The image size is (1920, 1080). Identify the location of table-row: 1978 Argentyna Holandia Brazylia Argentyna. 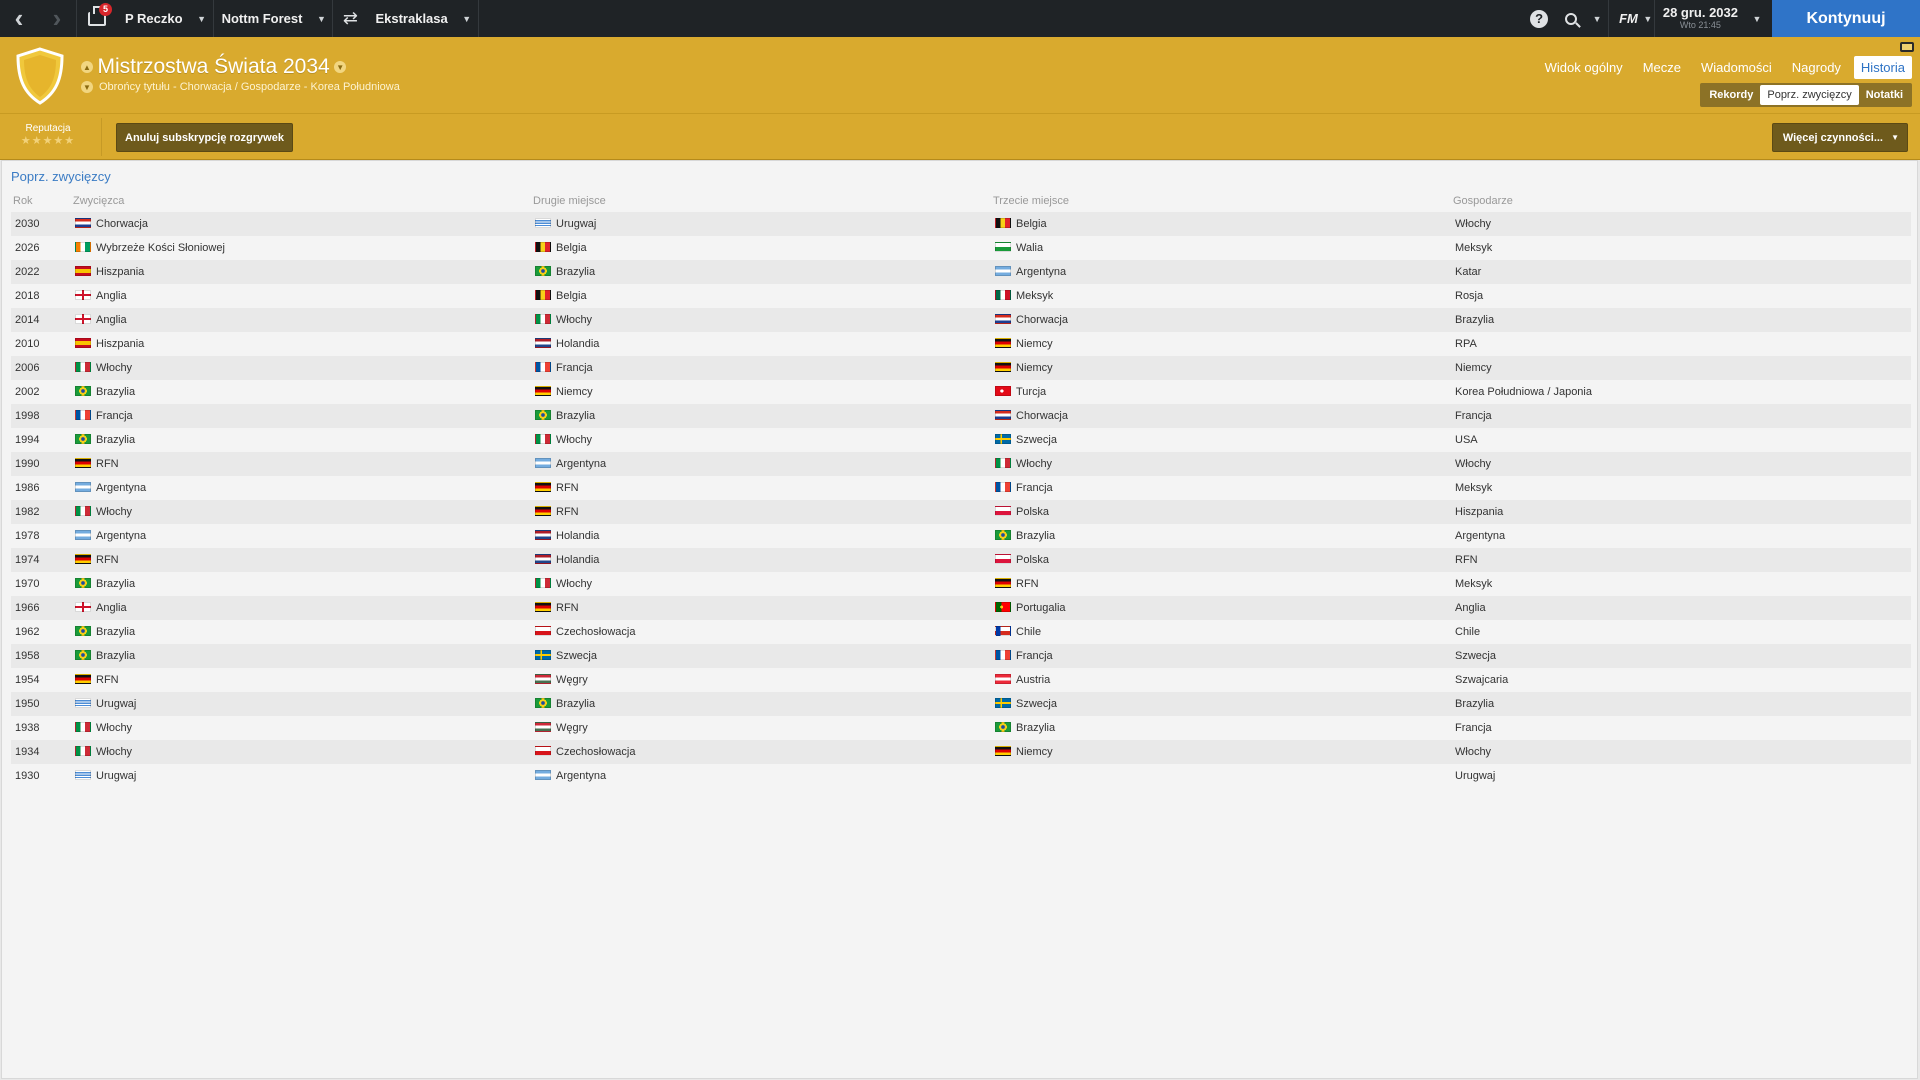
(961, 536).